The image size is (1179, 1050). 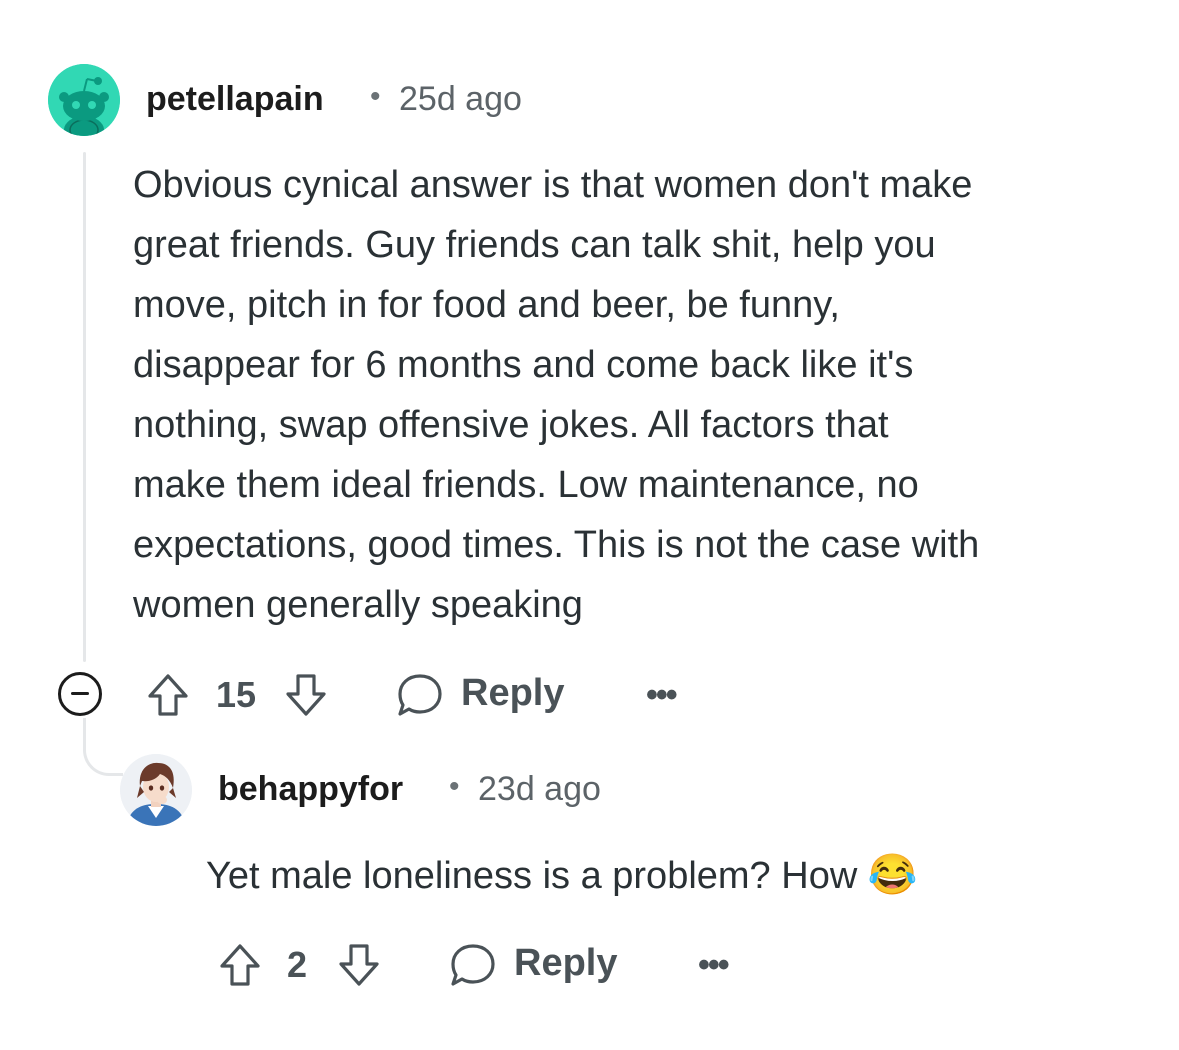 I want to click on anime-character-avatar-icon, so click(x=156, y=790).